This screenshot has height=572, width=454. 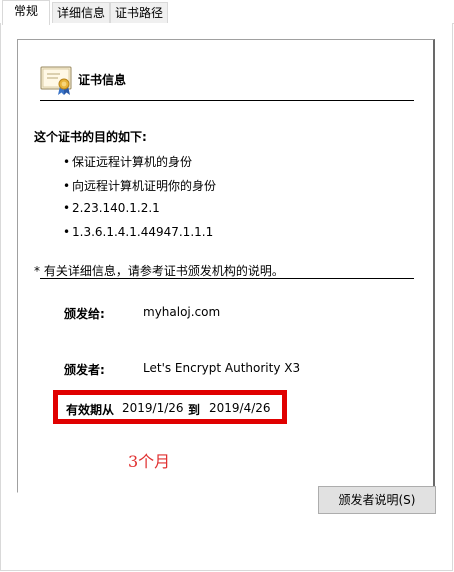 What do you see at coordinates (227, 278) in the screenshot?
I see `note-divider` at bounding box center [227, 278].